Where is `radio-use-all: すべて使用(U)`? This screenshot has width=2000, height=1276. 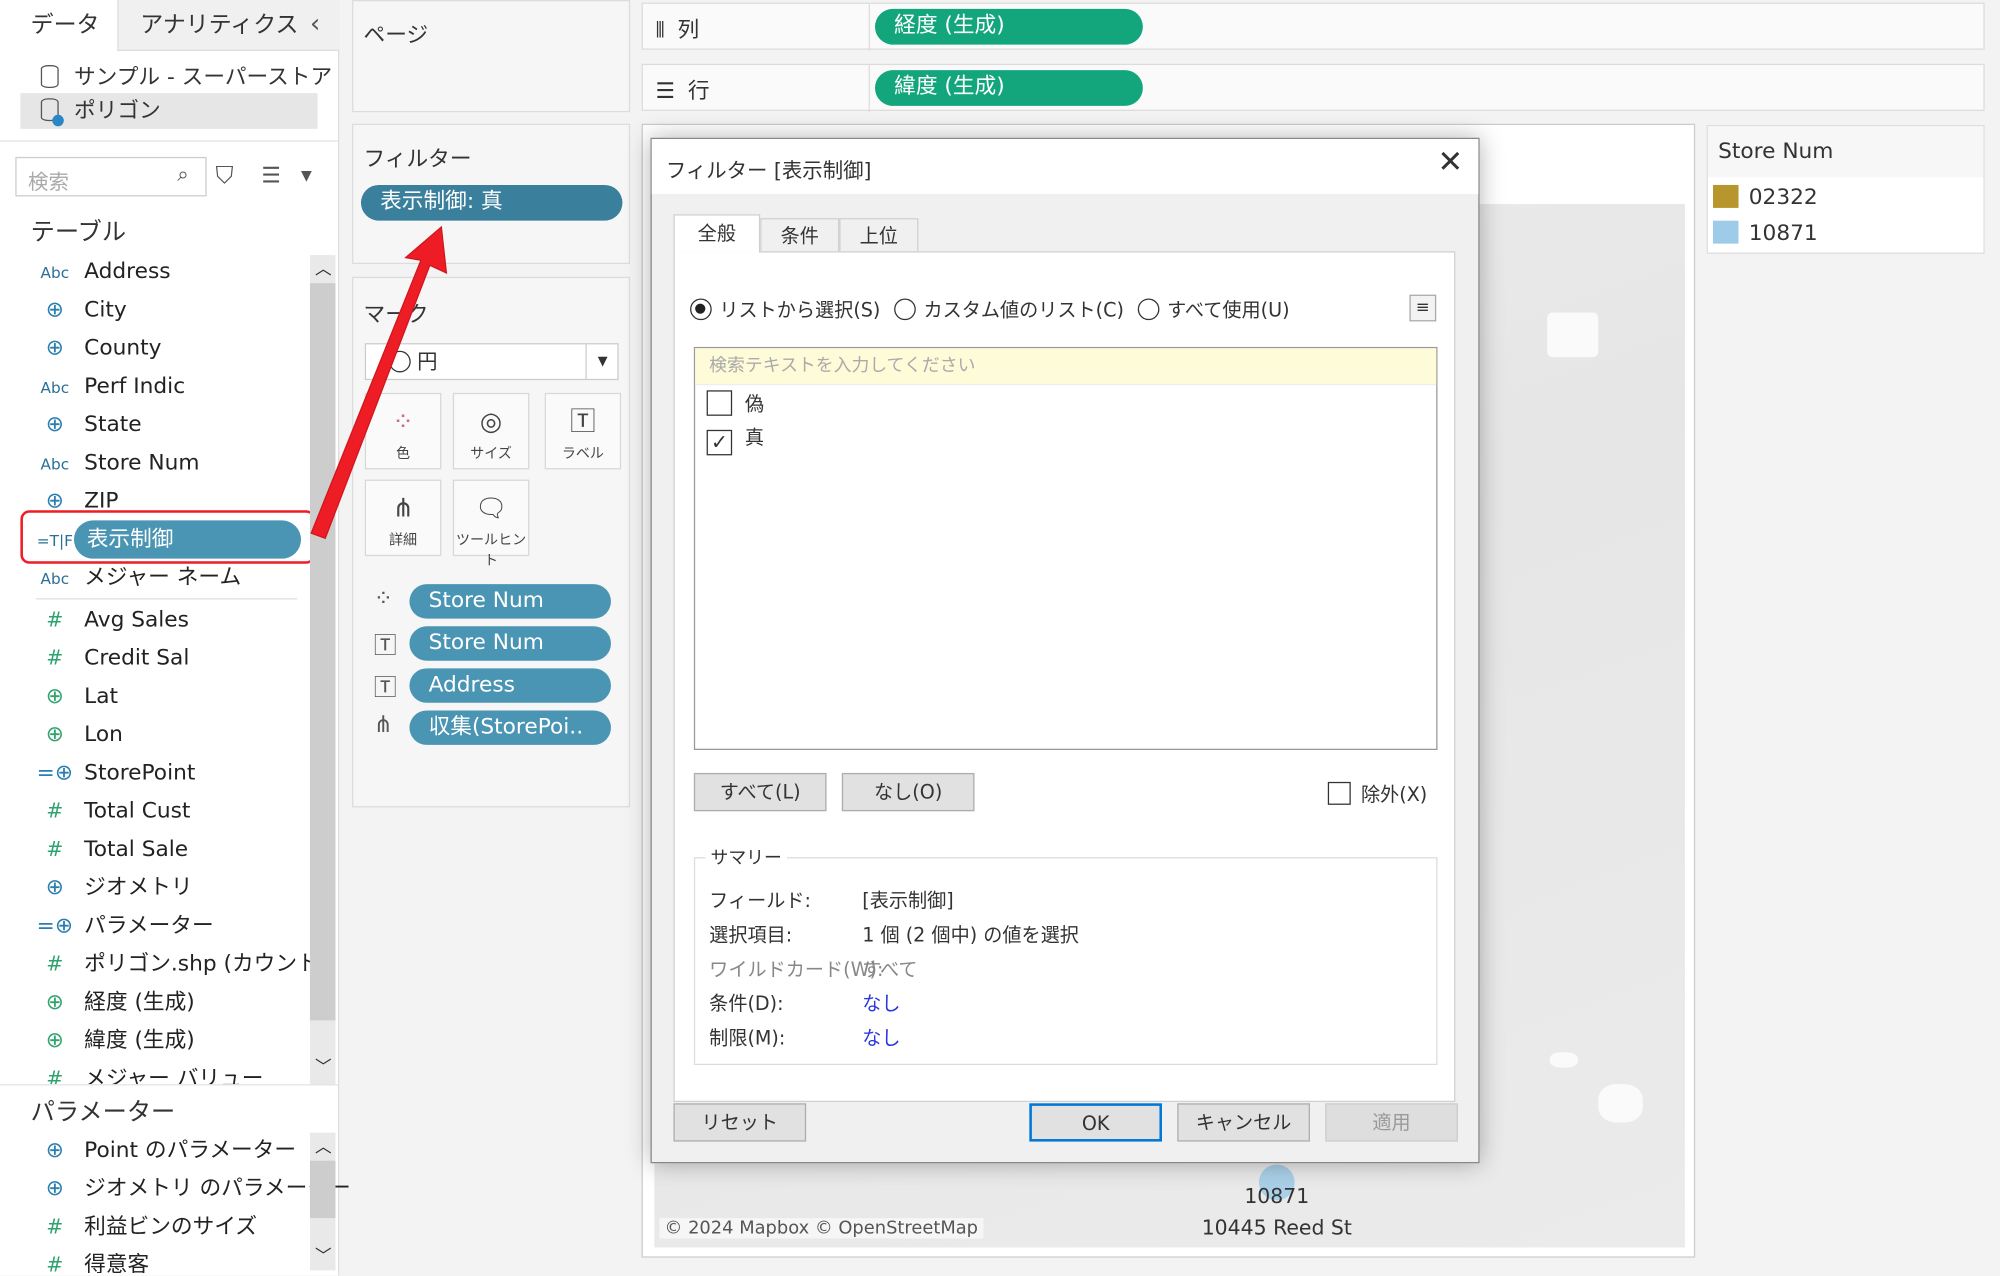 radio-use-all: すべて使用(U) is located at coordinates (1213, 309).